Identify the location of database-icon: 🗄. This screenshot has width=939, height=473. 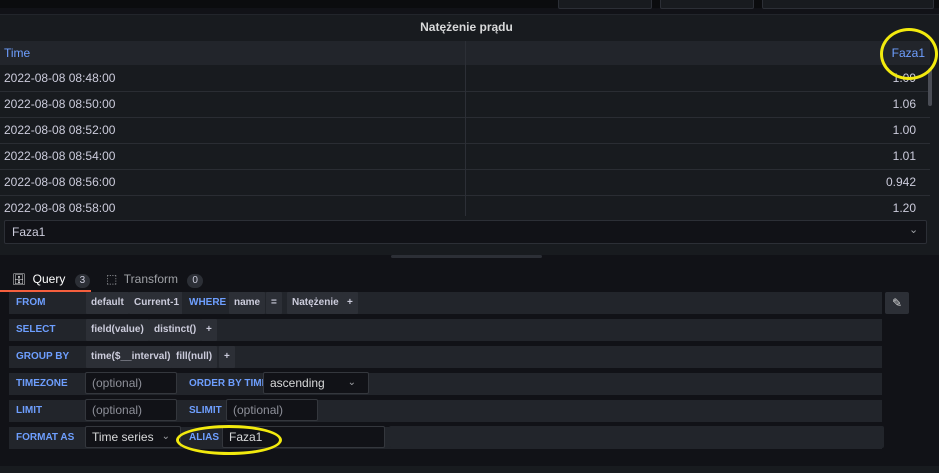
(19, 280).